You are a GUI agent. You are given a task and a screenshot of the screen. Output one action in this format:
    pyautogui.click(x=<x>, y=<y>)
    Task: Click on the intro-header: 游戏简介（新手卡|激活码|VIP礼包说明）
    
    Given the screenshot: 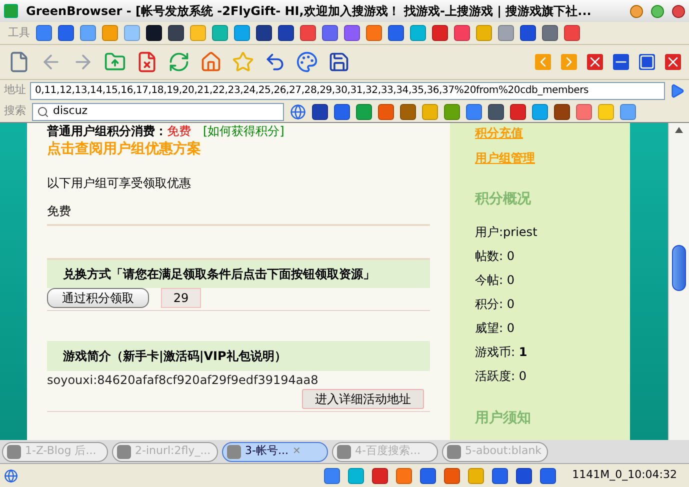 What is the action you would take?
    pyautogui.click(x=238, y=356)
    